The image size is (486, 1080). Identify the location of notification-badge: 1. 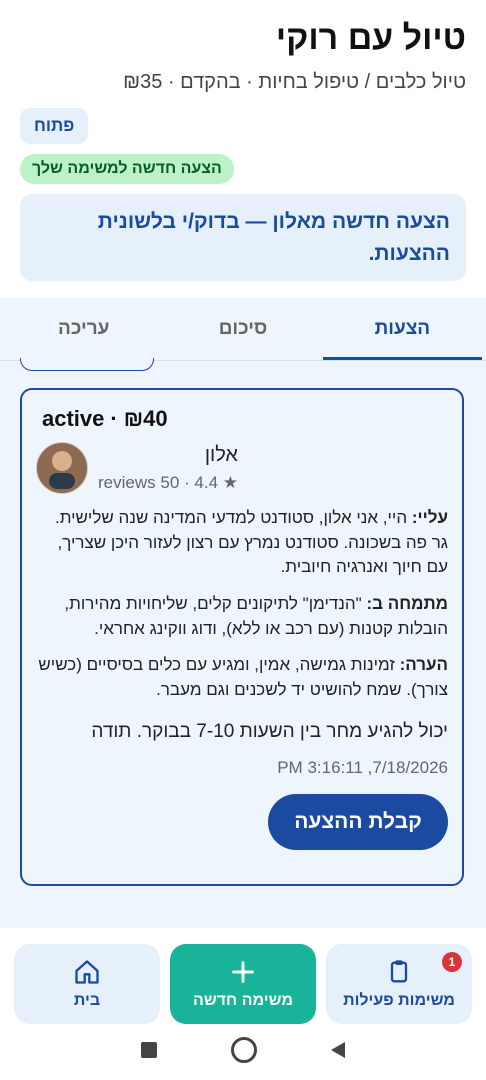
(452, 962).